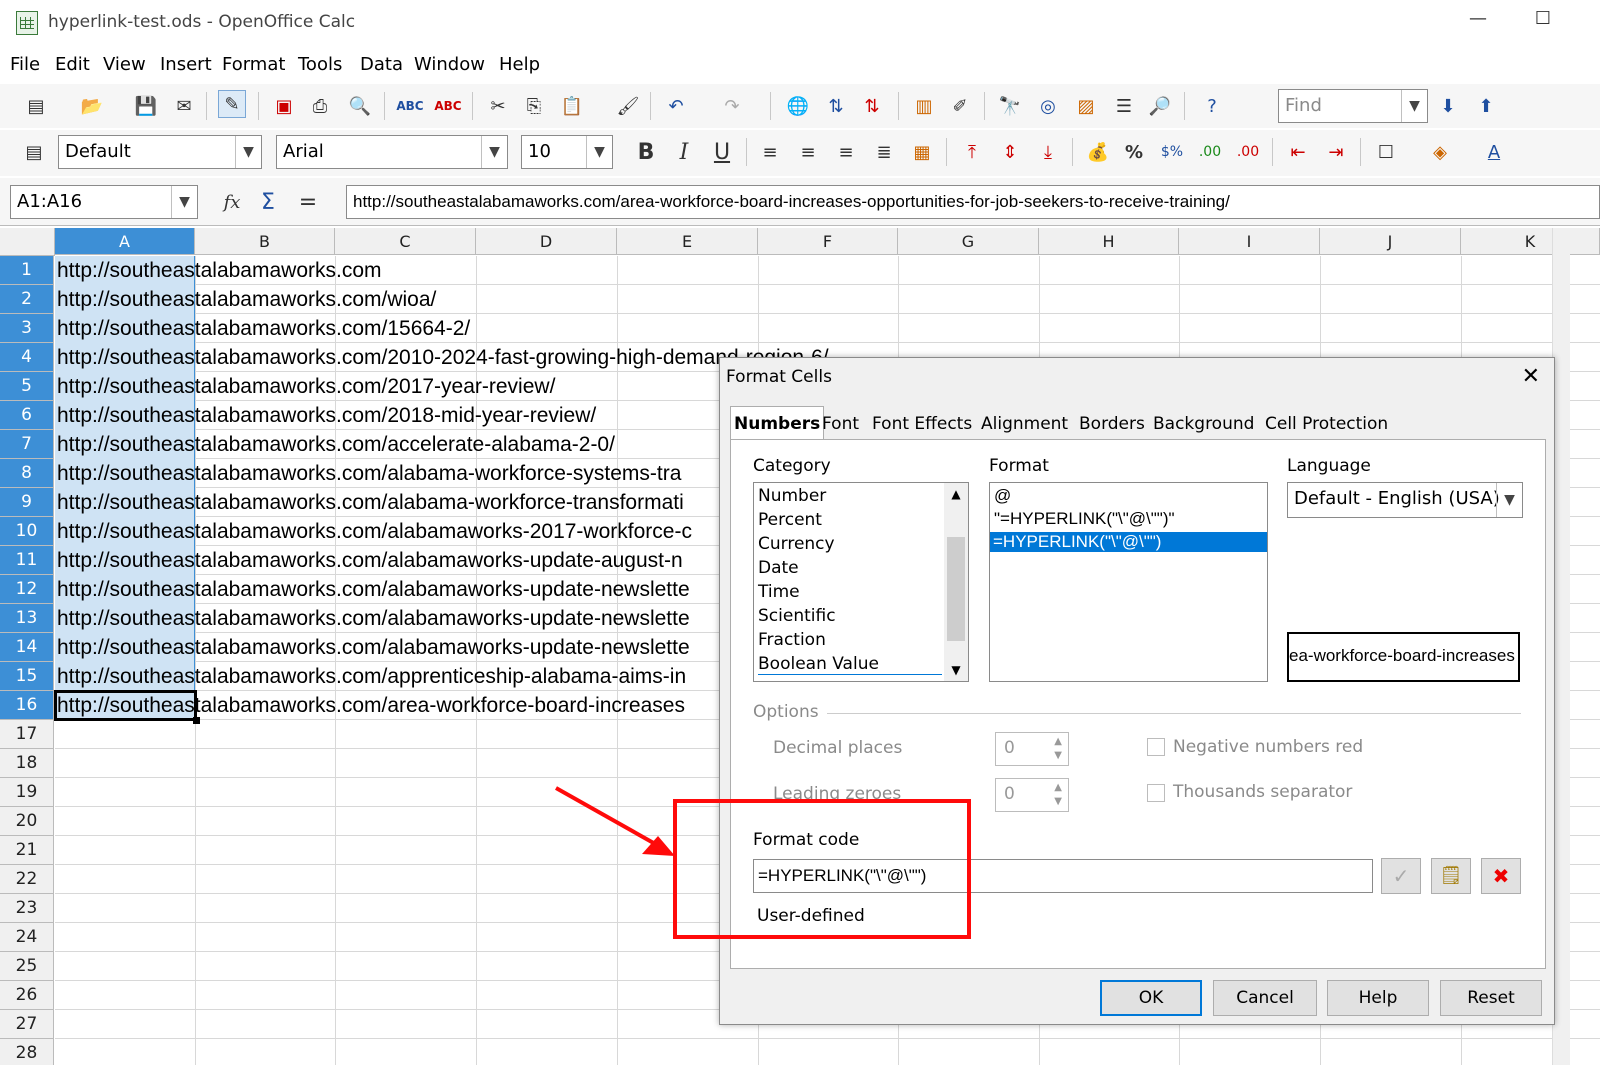 The width and height of the screenshot is (1600, 1065). I want to click on save-icon: 💾, so click(146, 106).